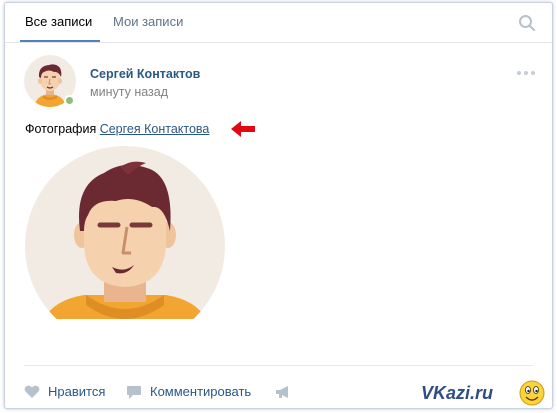  I want to click on share-button, so click(285, 392).